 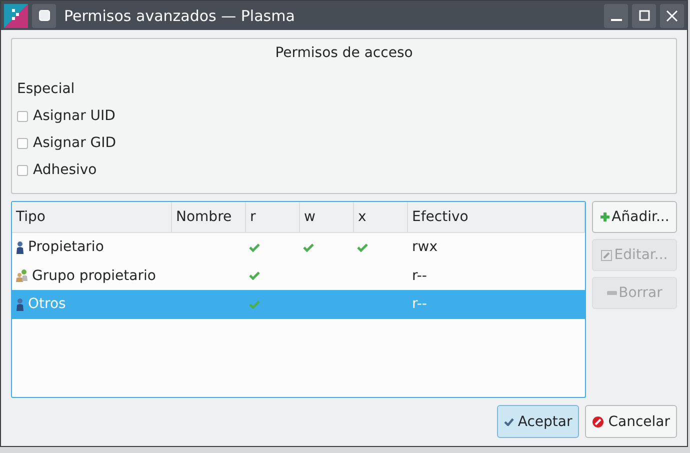 I want to click on plus-icon, so click(x=605, y=217).